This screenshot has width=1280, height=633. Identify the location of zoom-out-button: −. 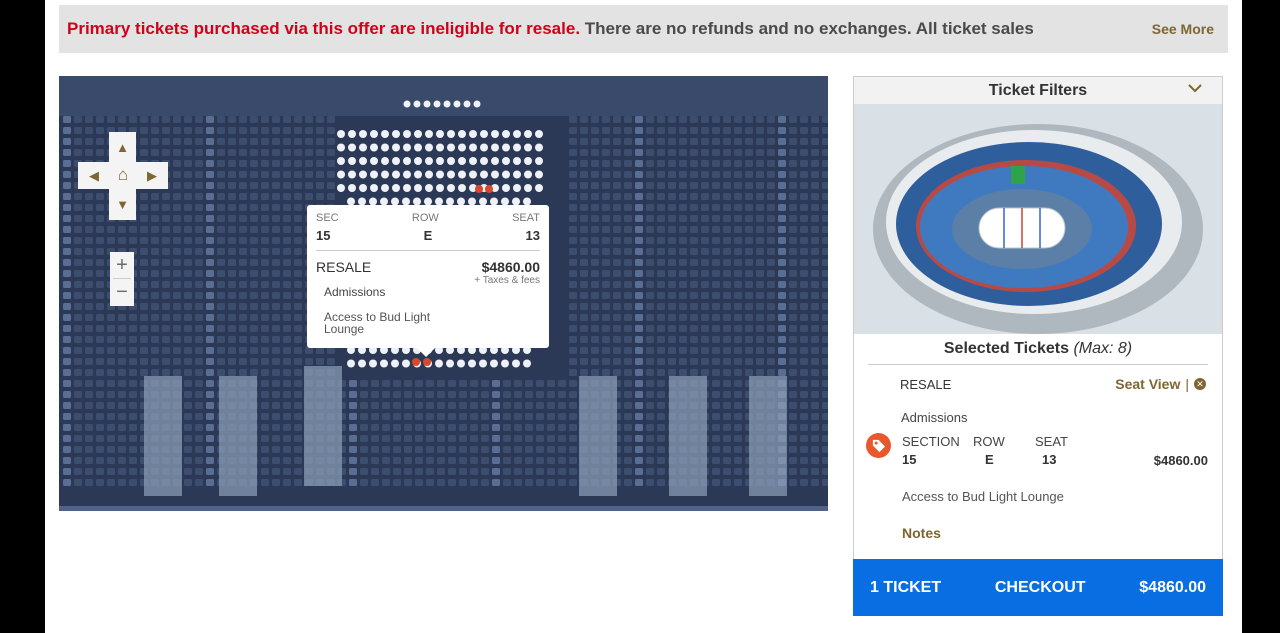
(122, 292).